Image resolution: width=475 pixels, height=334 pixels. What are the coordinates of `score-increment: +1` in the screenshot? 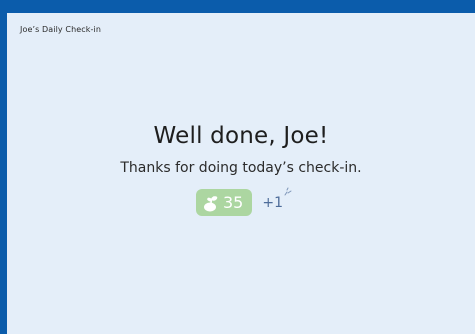 It's located at (277, 199).